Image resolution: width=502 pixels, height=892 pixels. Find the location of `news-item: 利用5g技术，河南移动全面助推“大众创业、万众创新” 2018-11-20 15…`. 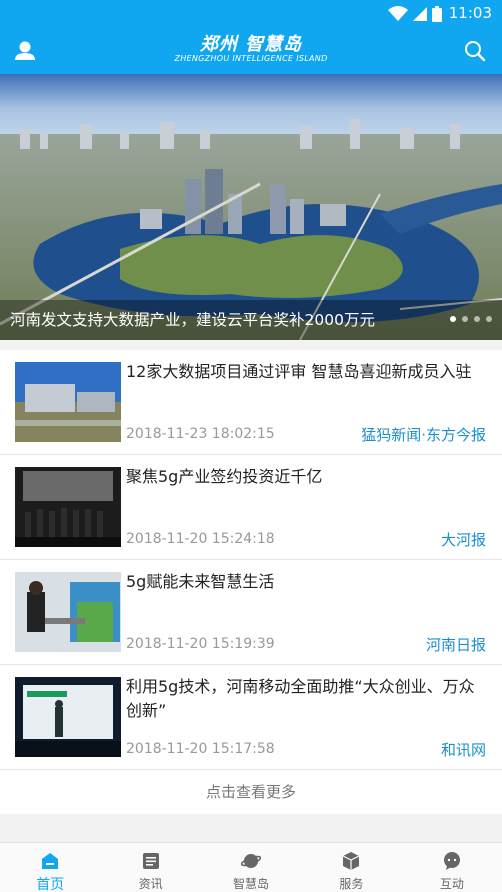

news-item: 利用5g技术，河南移动全面助推“大众创业、万众创新” 2018-11-20 15… is located at coordinates (251, 717).